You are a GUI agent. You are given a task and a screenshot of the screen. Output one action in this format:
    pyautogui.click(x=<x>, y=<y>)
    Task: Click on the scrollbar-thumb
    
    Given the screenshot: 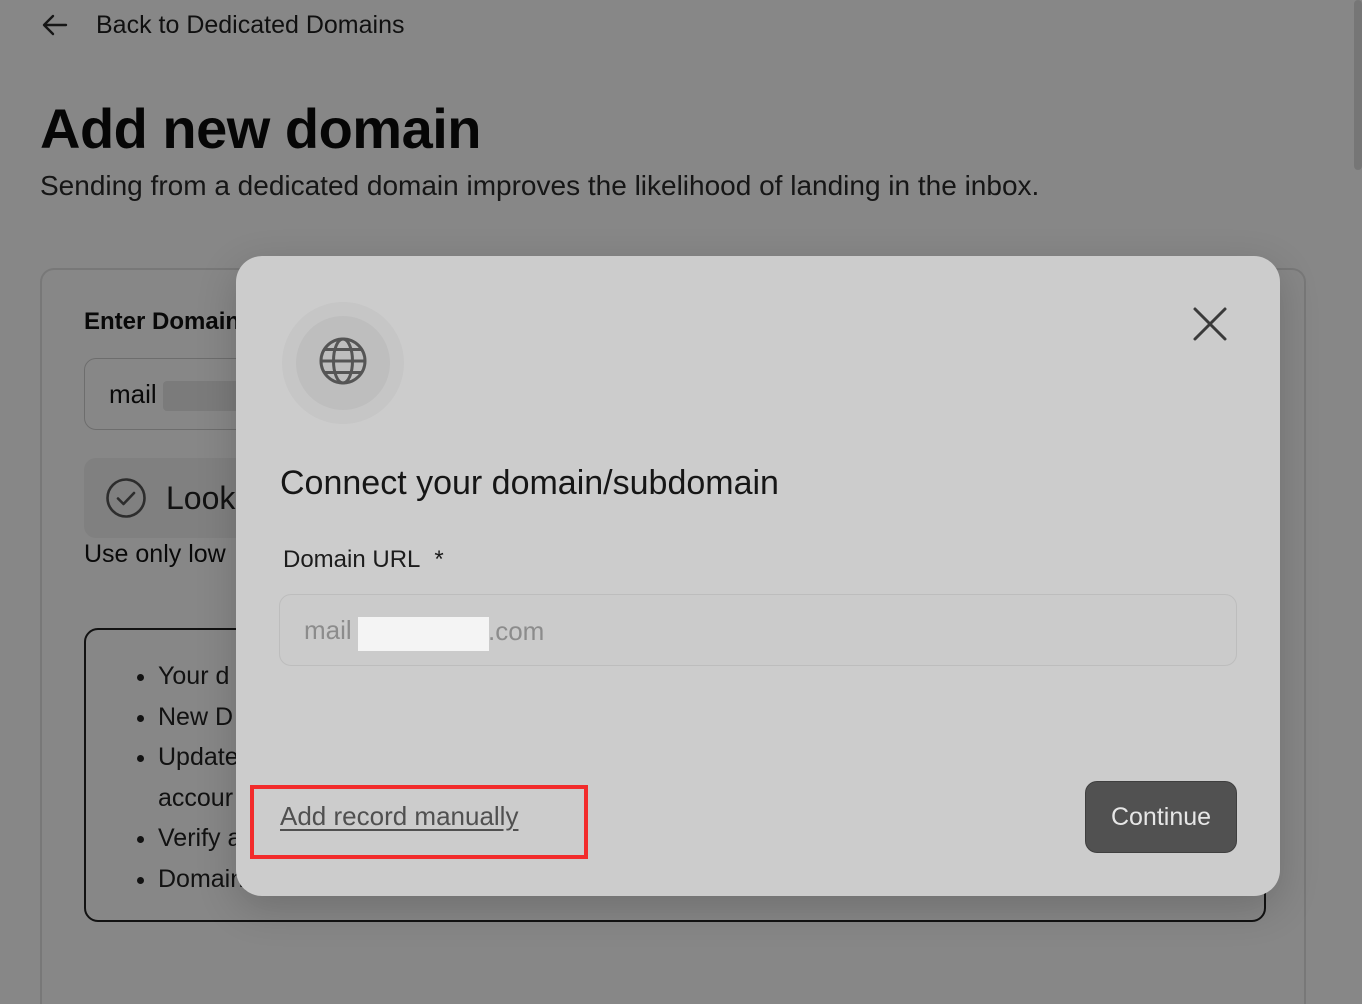 What is the action you would take?
    pyautogui.click(x=1358, y=85)
    